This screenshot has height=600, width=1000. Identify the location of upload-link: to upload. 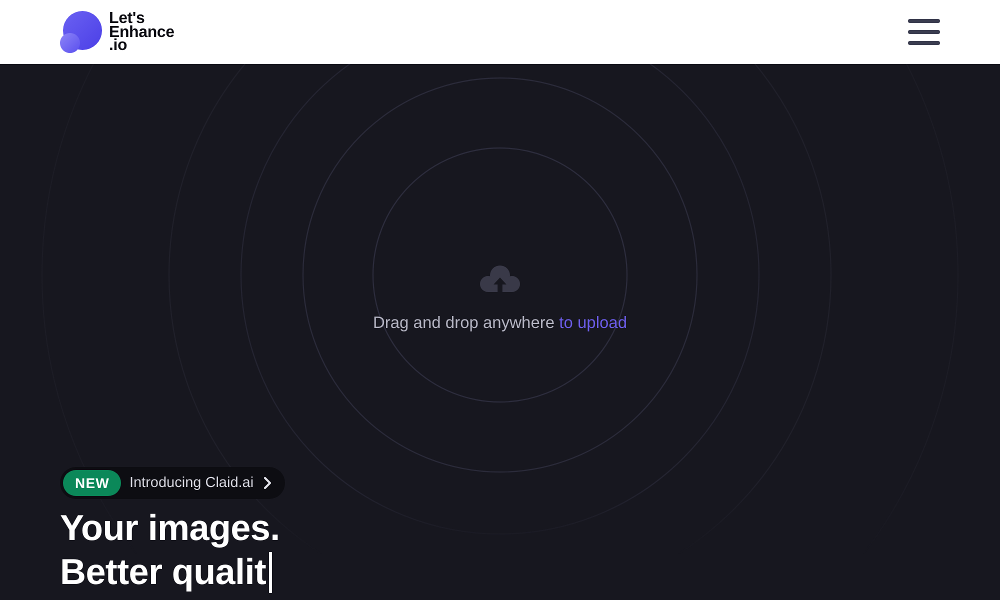
(593, 323).